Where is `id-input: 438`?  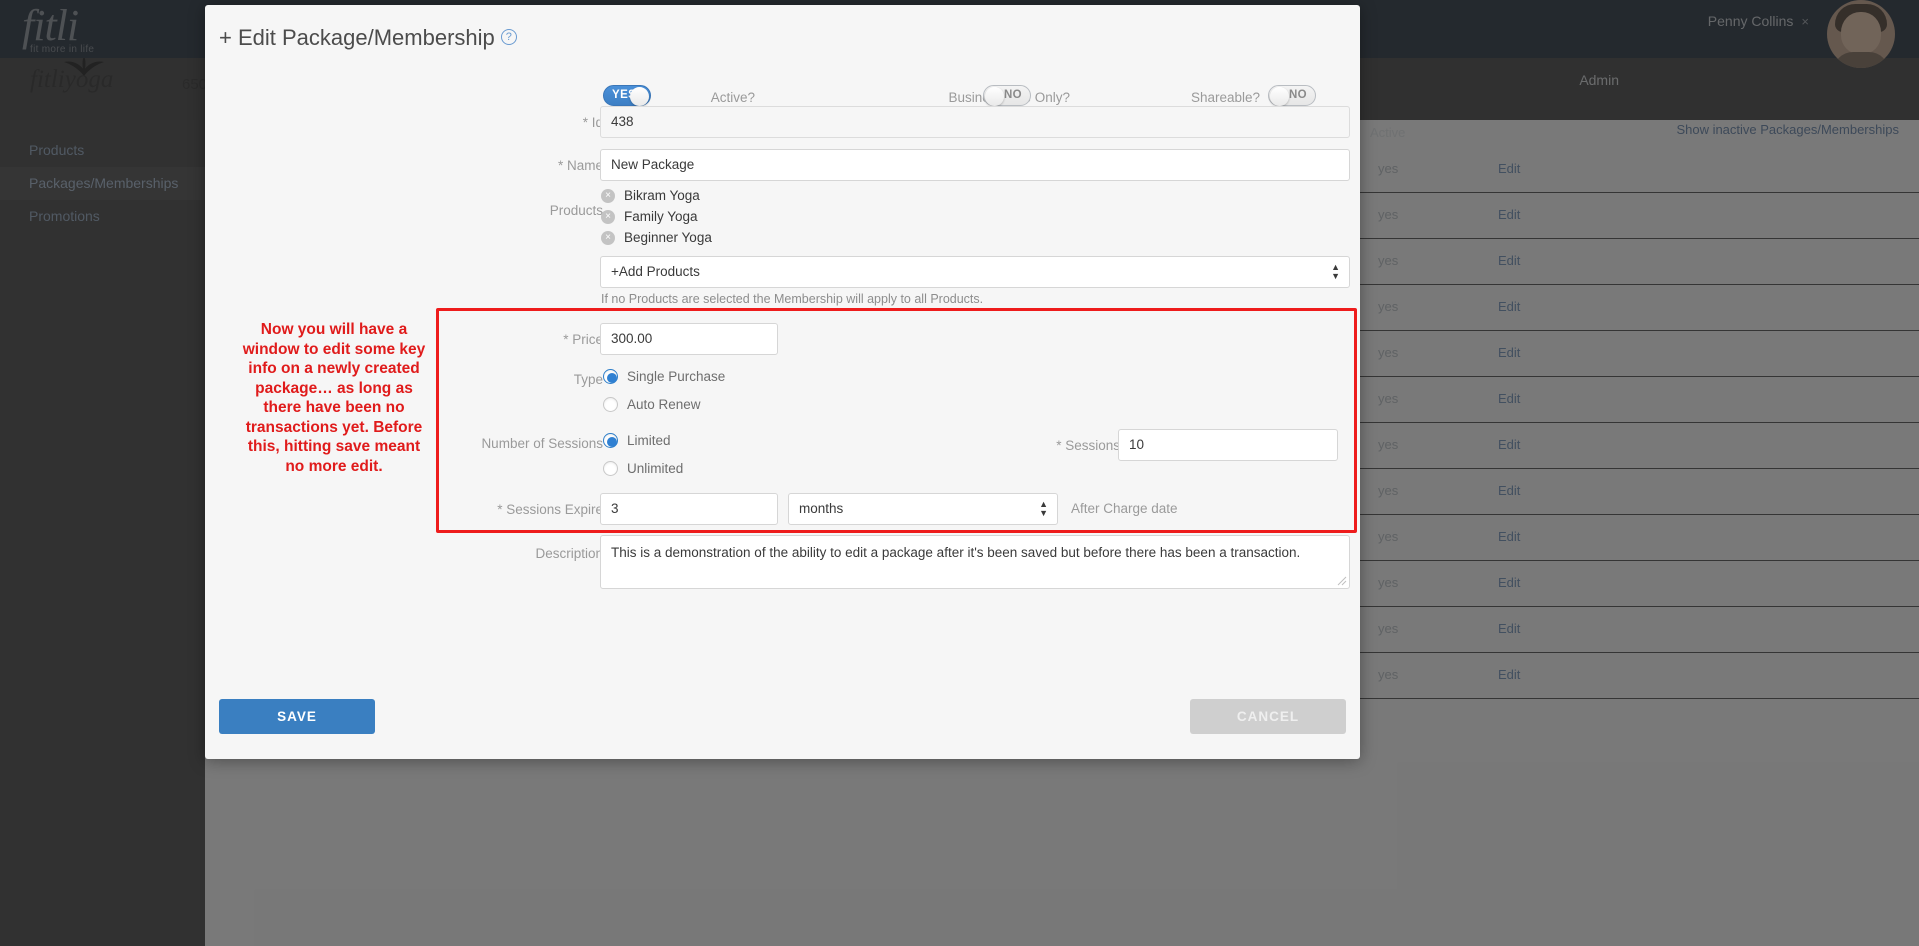
id-input: 438 is located at coordinates (975, 122).